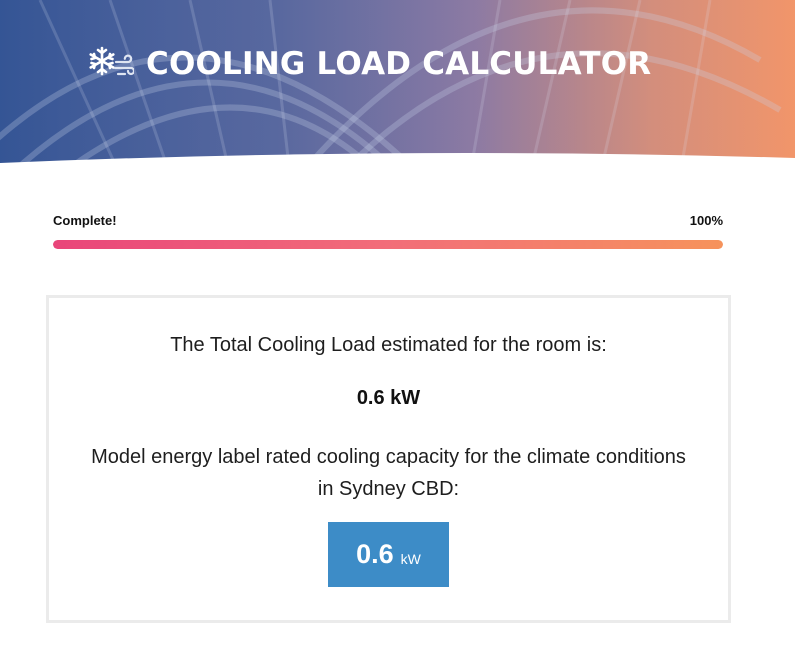 The height and width of the screenshot is (656, 795). I want to click on progress-section: Complete! 100%, so click(388, 229).